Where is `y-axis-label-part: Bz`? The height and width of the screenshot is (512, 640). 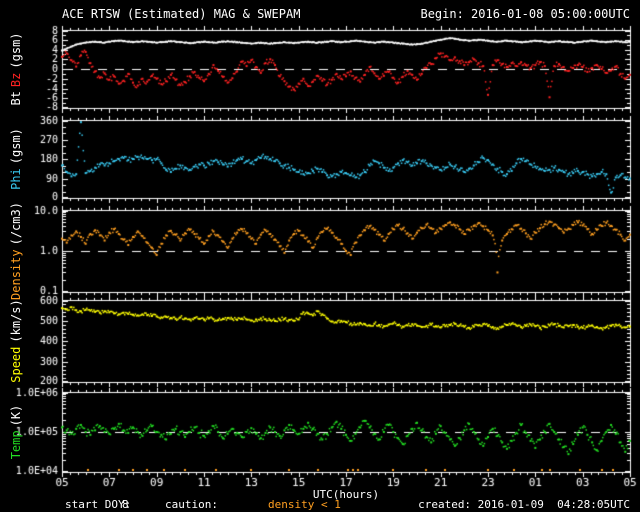 y-axis-label-part: Bz is located at coordinates (16, 80).